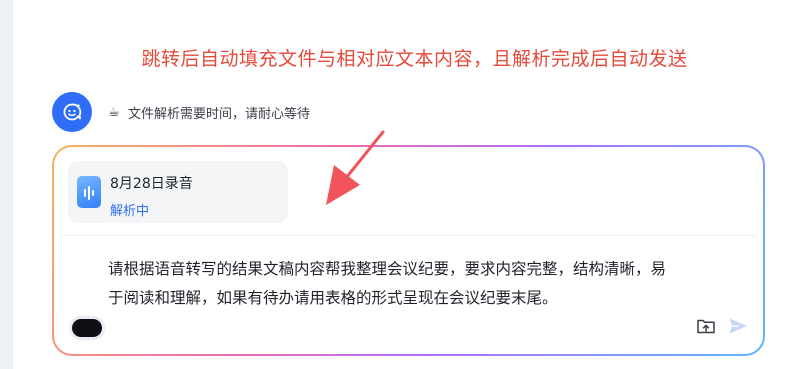 The height and width of the screenshot is (369, 795). I want to click on send-icon, so click(738, 326).